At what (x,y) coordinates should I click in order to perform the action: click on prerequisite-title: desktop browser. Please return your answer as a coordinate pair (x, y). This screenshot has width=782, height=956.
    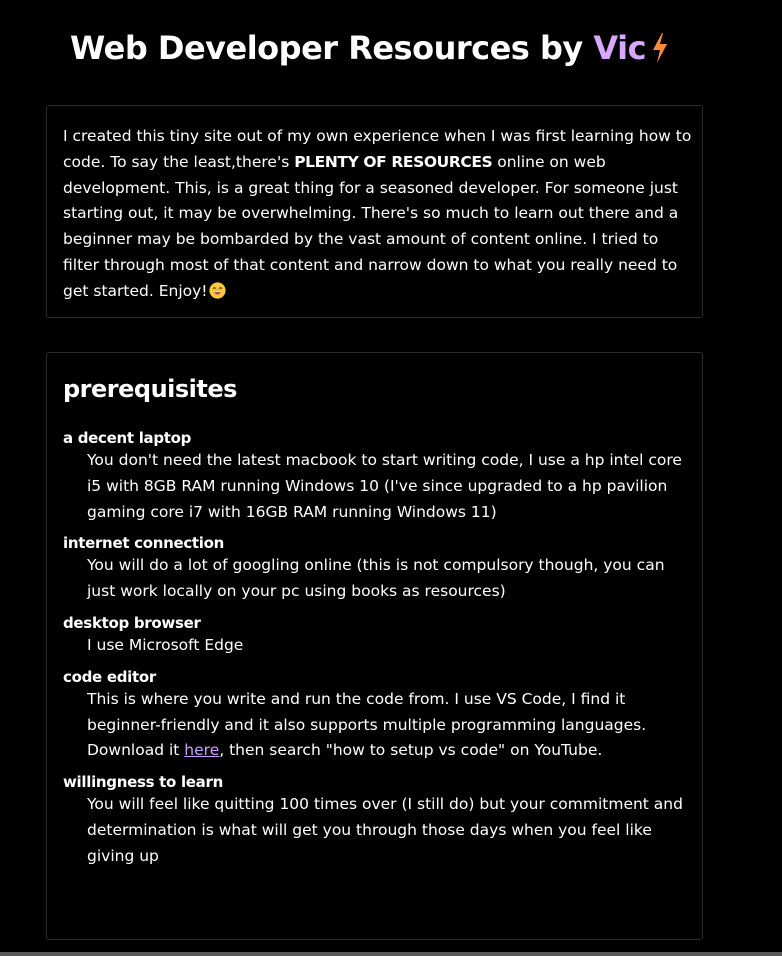
    Looking at the image, I should click on (132, 622).